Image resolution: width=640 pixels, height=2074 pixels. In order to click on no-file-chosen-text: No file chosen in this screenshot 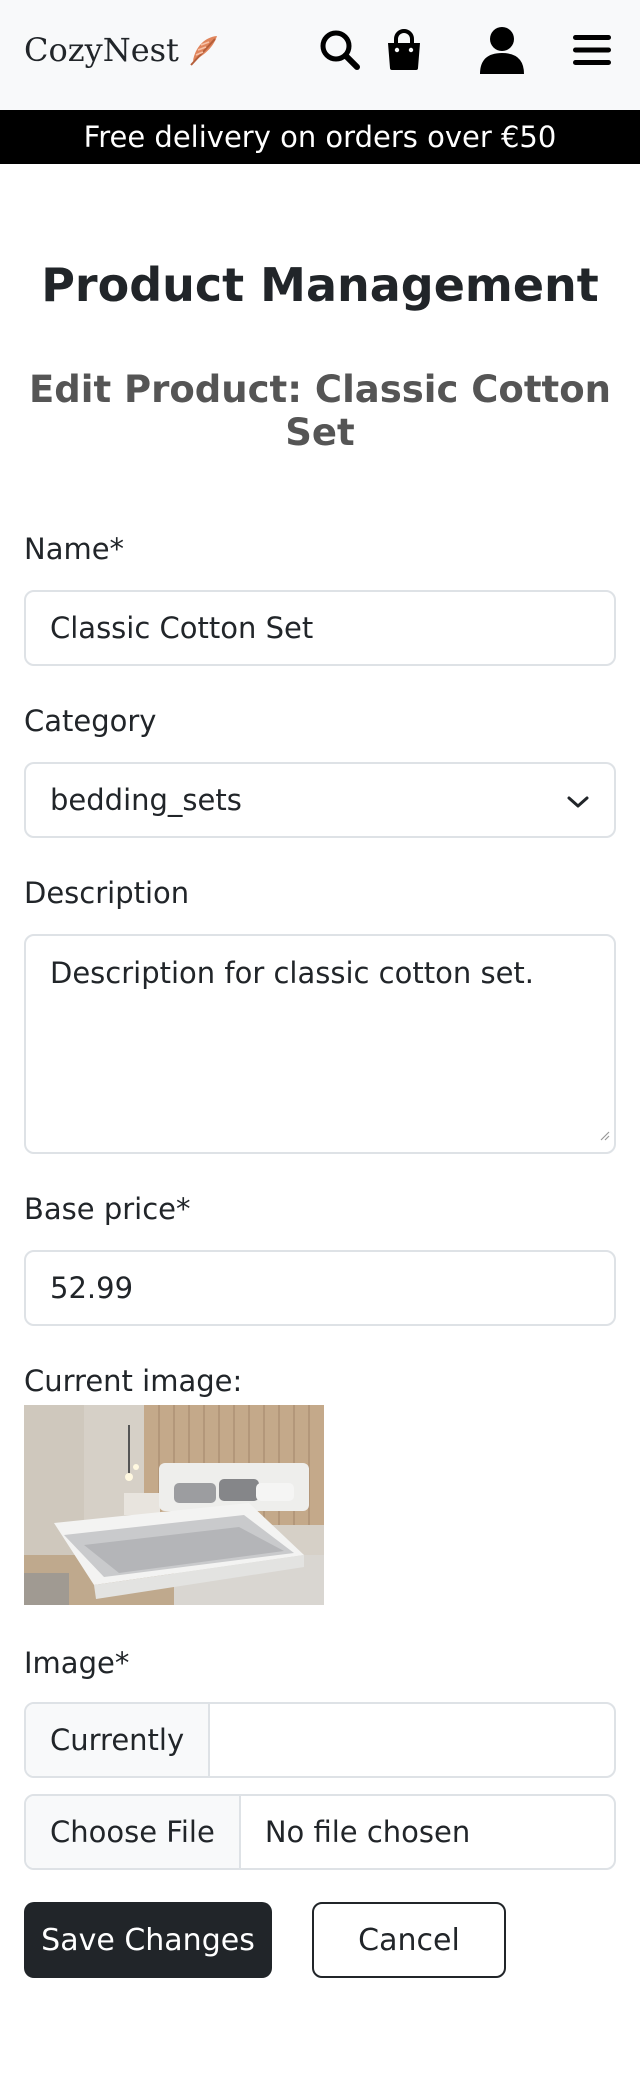, I will do `click(367, 1832)`.